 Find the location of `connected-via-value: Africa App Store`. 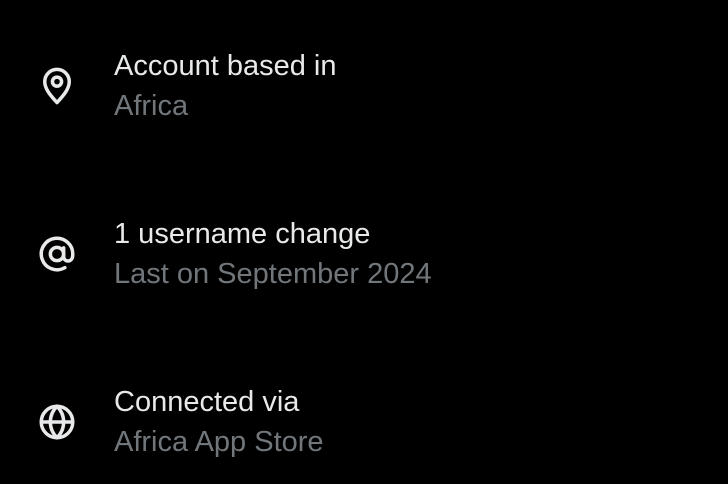

connected-via-value: Africa App Store is located at coordinates (219, 442).